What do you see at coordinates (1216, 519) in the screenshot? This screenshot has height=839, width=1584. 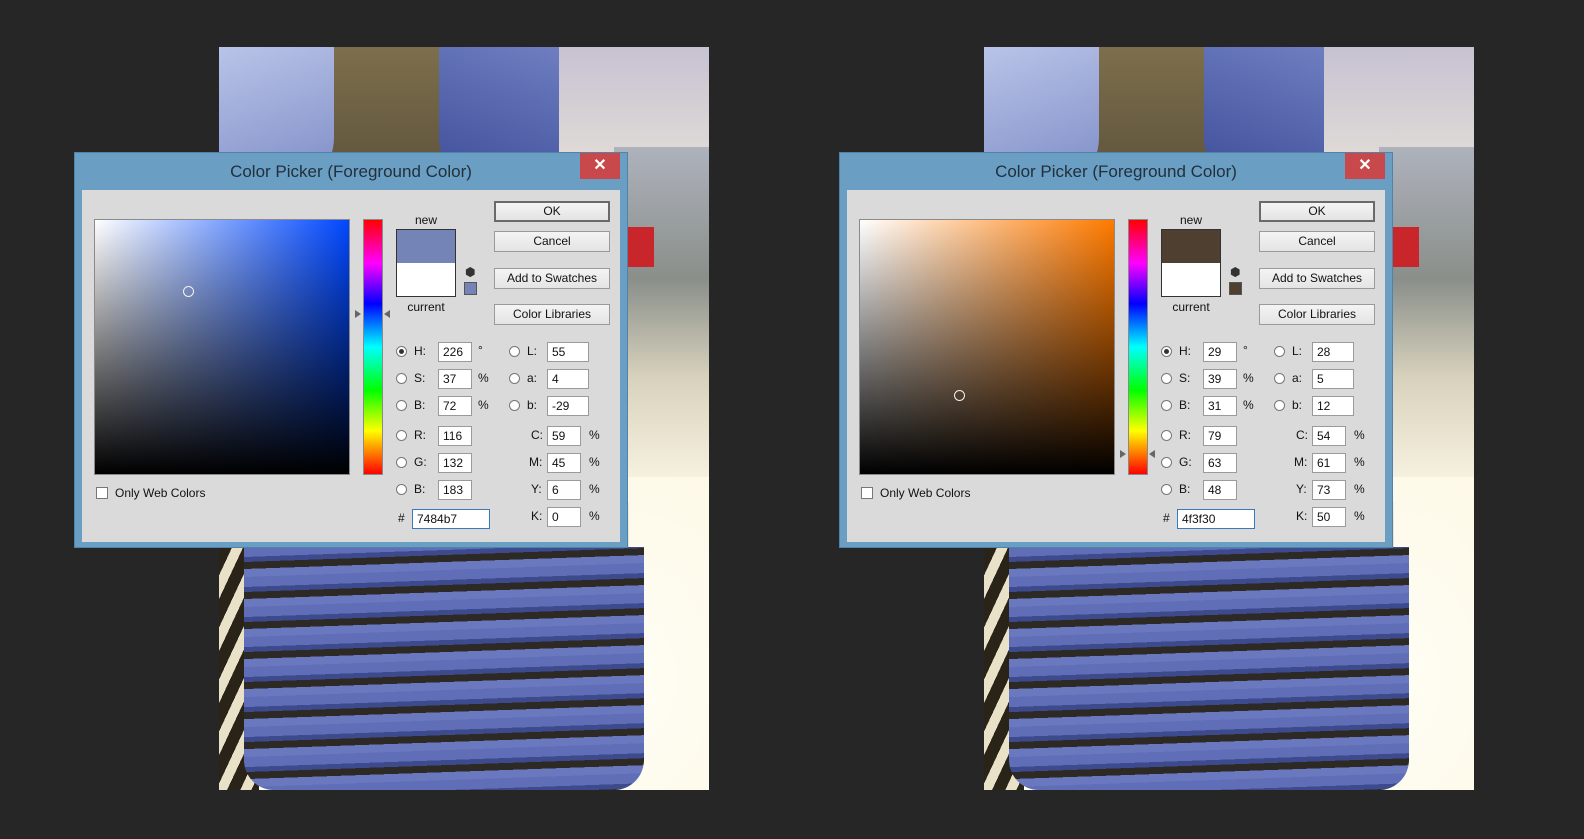 I see `hex-input: 4f3f30` at bounding box center [1216, 519].